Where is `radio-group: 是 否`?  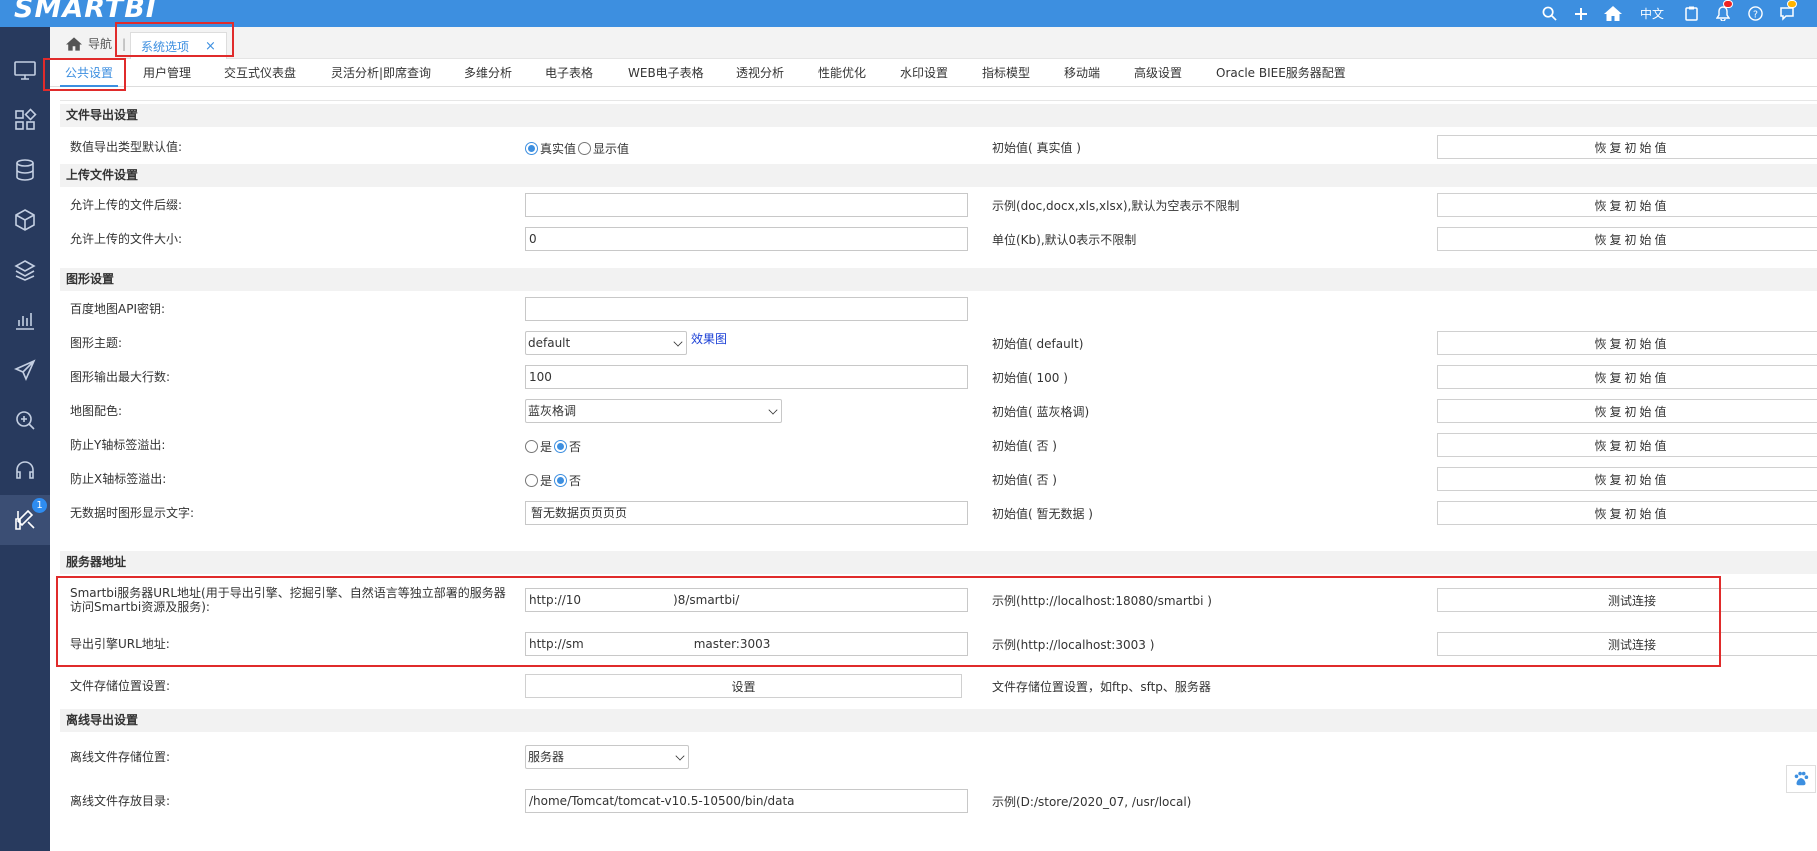 radio-group: 是 否 is located at coordinates (554, 446).